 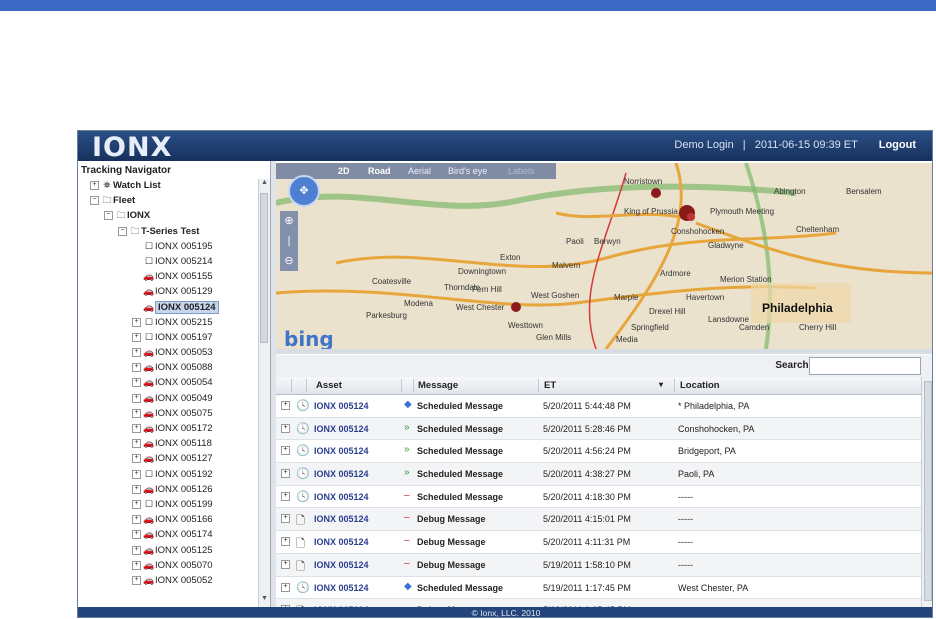 I want to click on column-location: Location, so click(x=700, y=385).